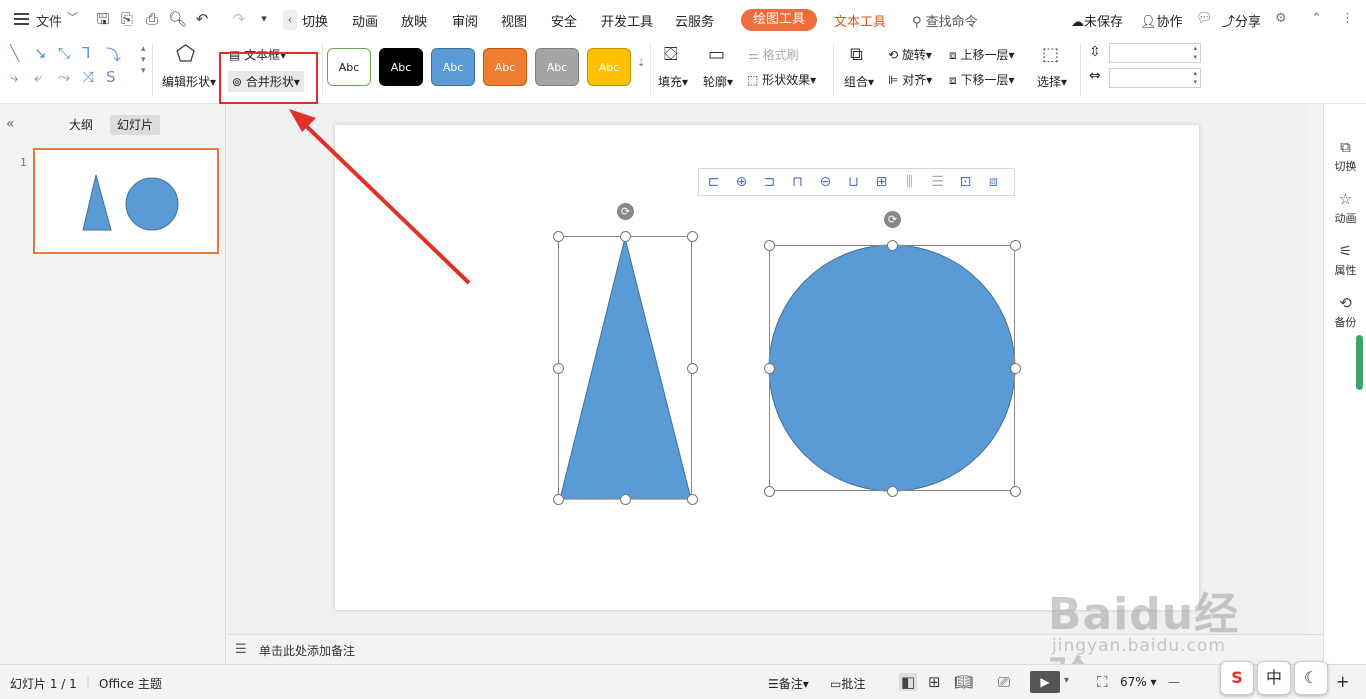 Image resolution: width=1366 pixels, height=699 pixels. What do you see at coordinates (908, 682) in the screenshot?
I see `normal-view-icon: ◧` at bounding box center [908, 682].